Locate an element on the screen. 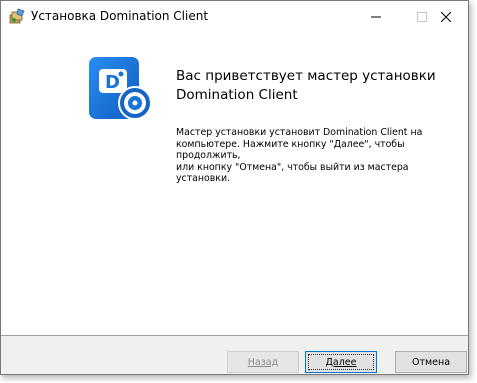 The image size is (477, 383). back-button-label: Назад is located at coordinates (263, 362).